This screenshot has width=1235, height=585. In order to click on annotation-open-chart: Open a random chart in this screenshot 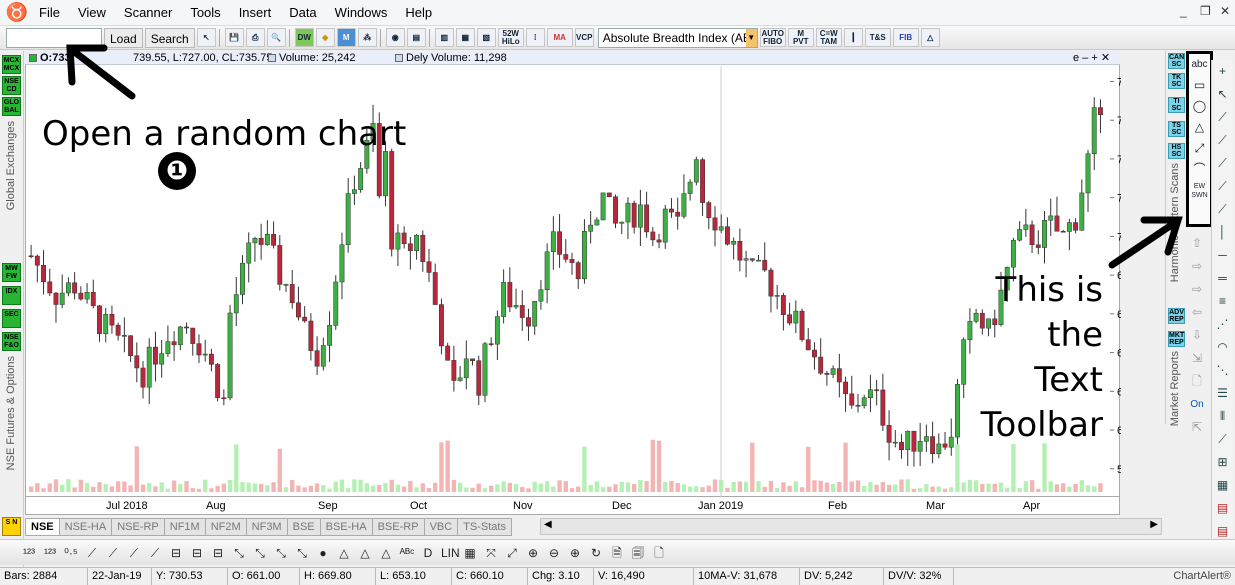, I will do `click(224, 134)`.